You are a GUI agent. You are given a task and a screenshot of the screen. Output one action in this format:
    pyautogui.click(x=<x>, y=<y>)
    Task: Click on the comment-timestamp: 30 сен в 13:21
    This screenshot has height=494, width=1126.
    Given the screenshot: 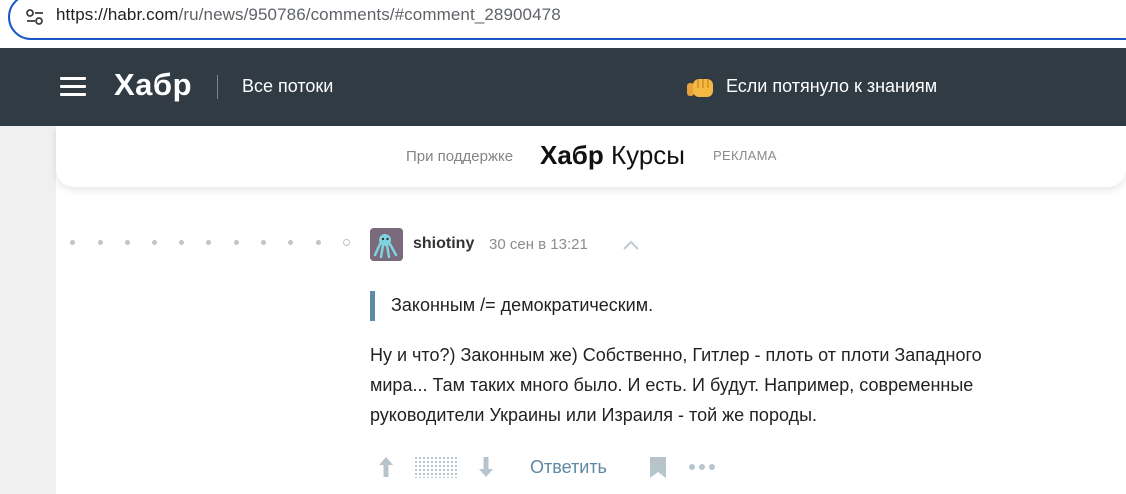 What is the action you would take?
    pyautogui.click(x=538, y=244)
    